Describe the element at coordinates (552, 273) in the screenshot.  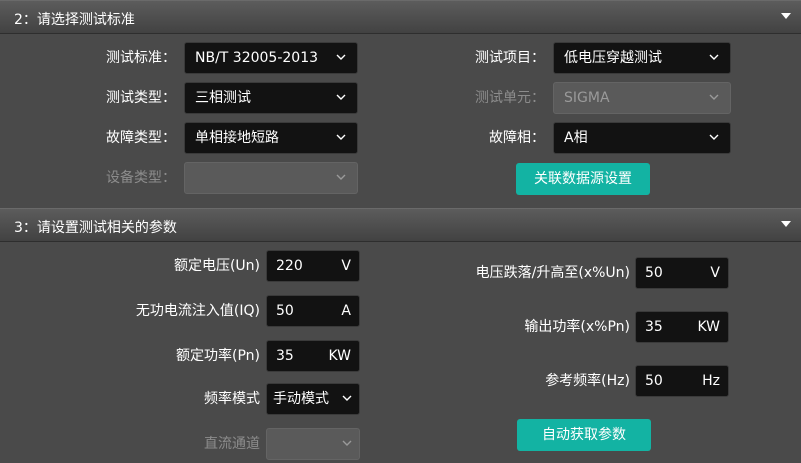
I see `voltage-drop-label: 电压跌落/升高至(x%Un)` at that location.